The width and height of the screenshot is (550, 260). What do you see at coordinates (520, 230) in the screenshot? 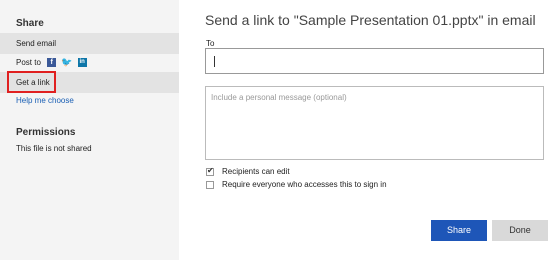
I see `done-button: Done` at bounding box center [520, 230].